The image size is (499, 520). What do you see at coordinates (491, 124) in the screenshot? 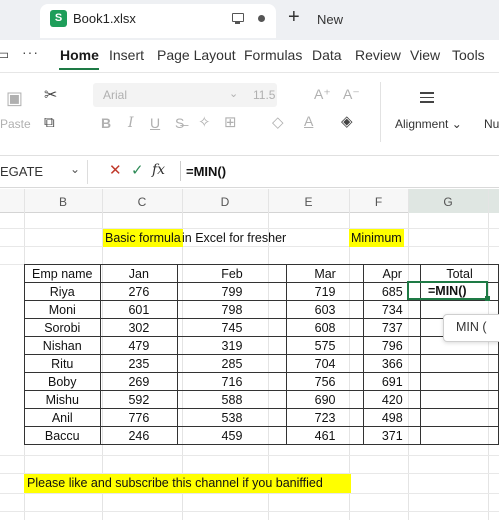
I see `number-format-button: Nu` at bounding box center [491, 124].